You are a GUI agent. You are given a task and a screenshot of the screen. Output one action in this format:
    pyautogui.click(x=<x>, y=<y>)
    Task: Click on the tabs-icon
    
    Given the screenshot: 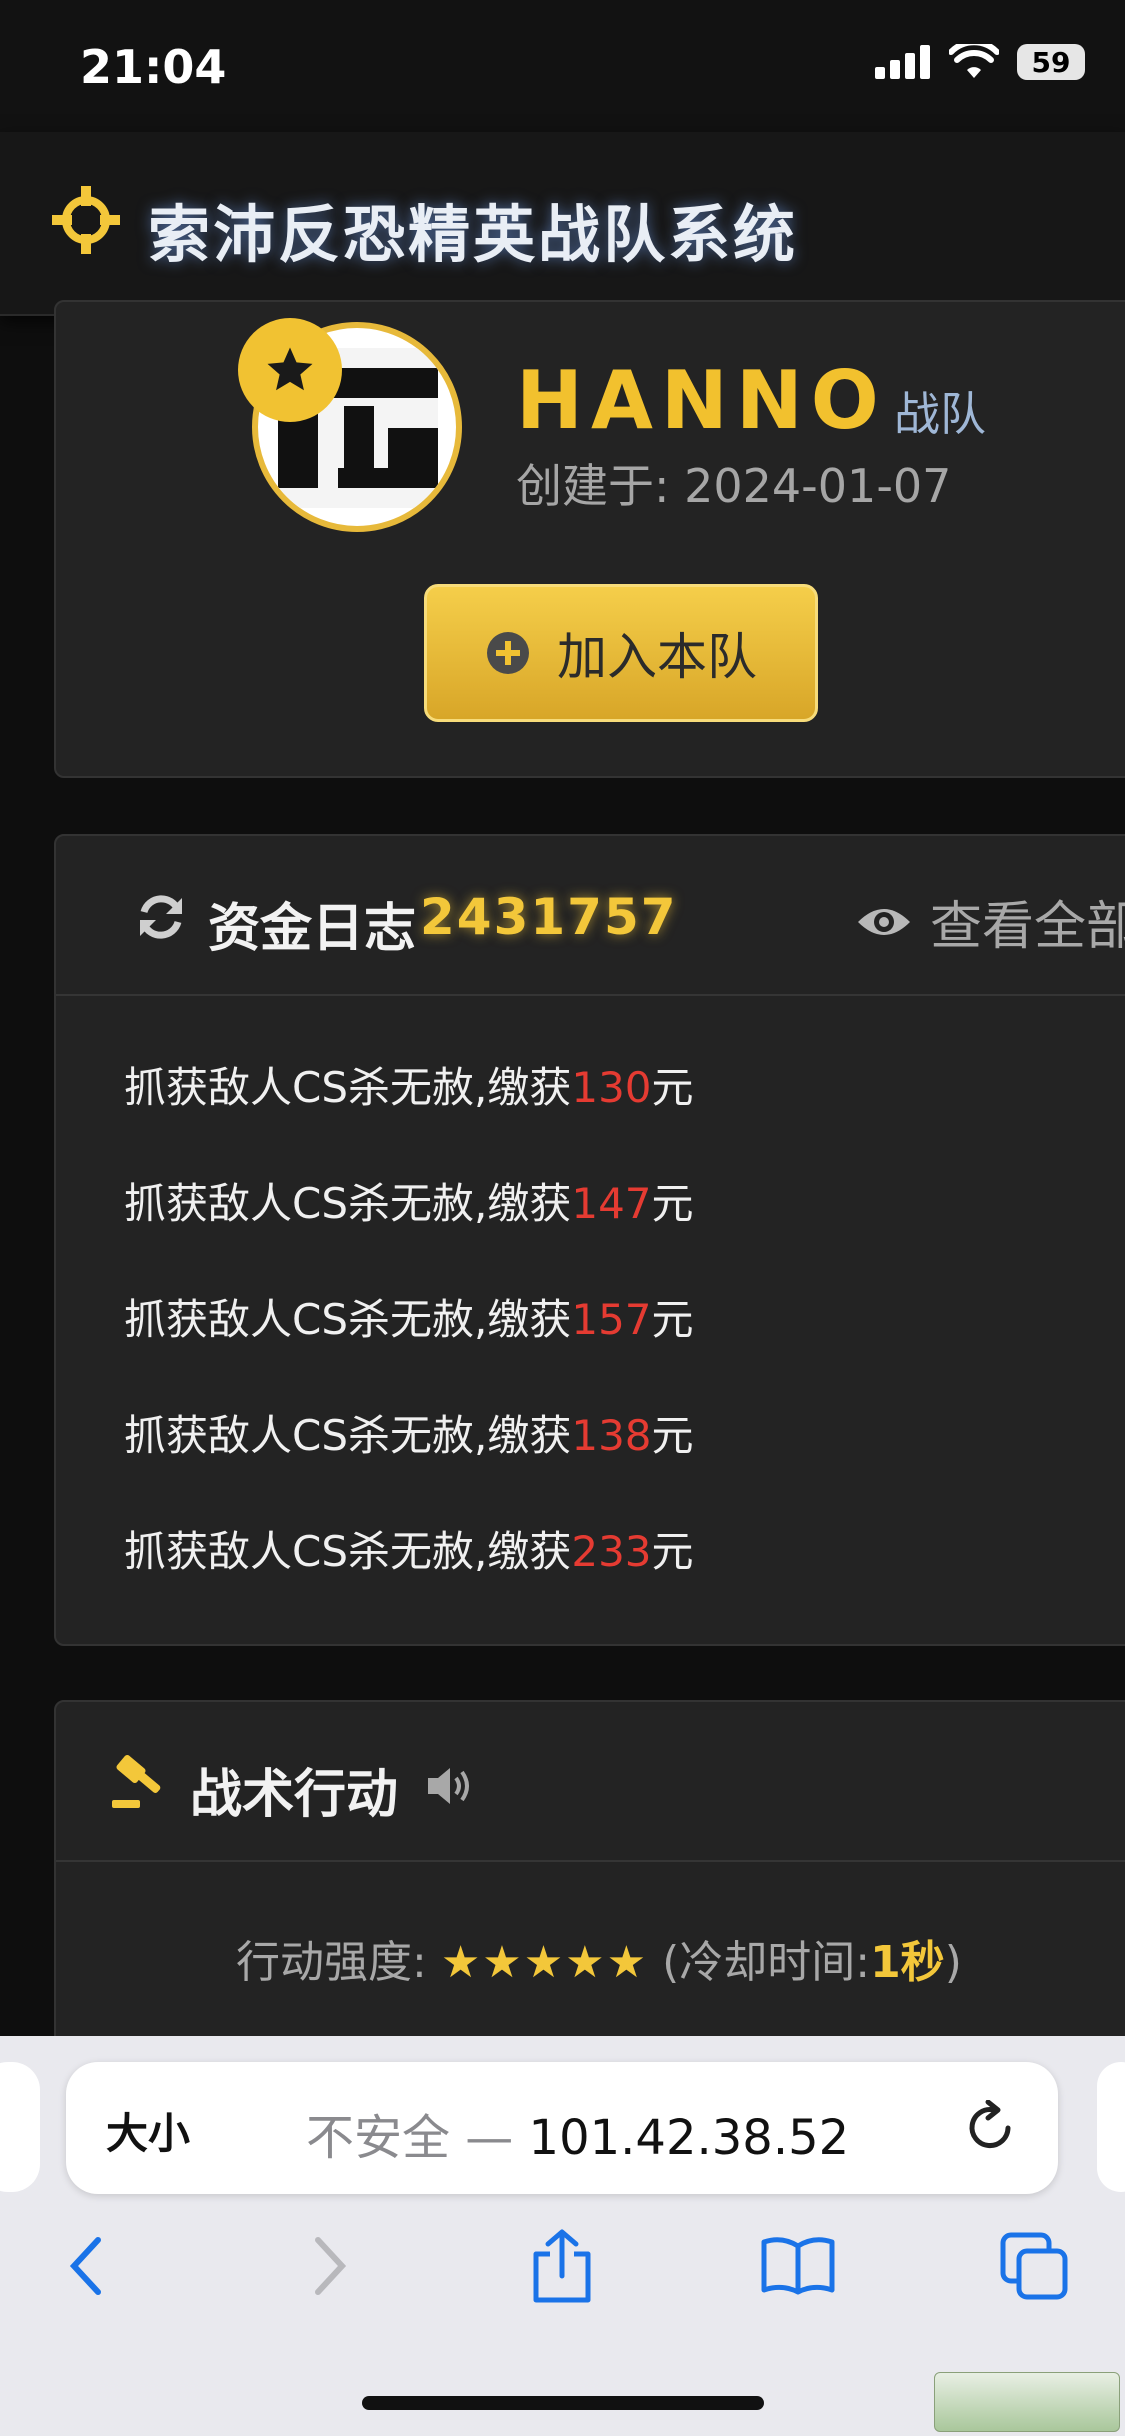 What is the action you would take?
    pyautogui.click(x=1034, y=2266)
    